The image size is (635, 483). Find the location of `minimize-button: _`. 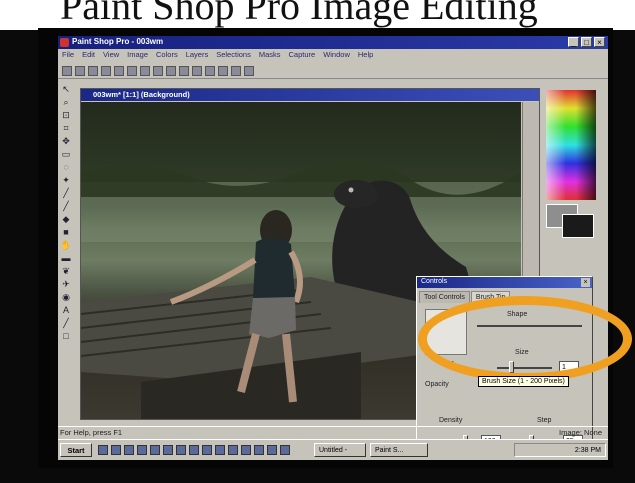

minimize-button: _ is located at coordinates (573, 42).